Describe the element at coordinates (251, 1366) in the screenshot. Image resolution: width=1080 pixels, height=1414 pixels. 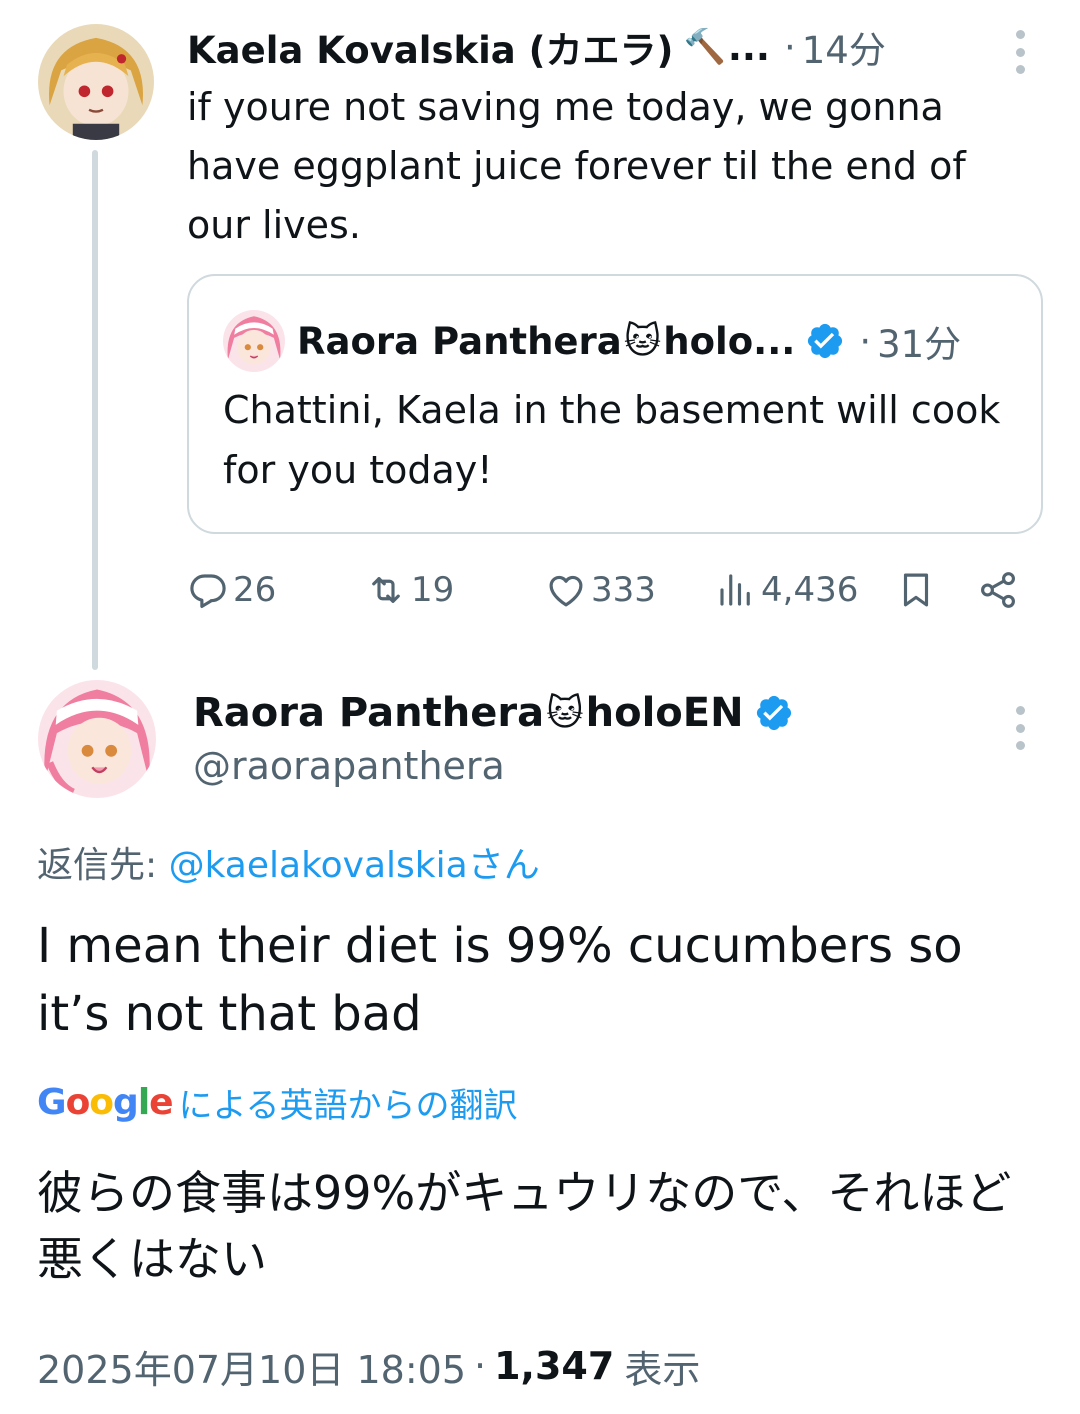
I see `tweet-timestamp: 2025年07月10日 18:05` at that location.